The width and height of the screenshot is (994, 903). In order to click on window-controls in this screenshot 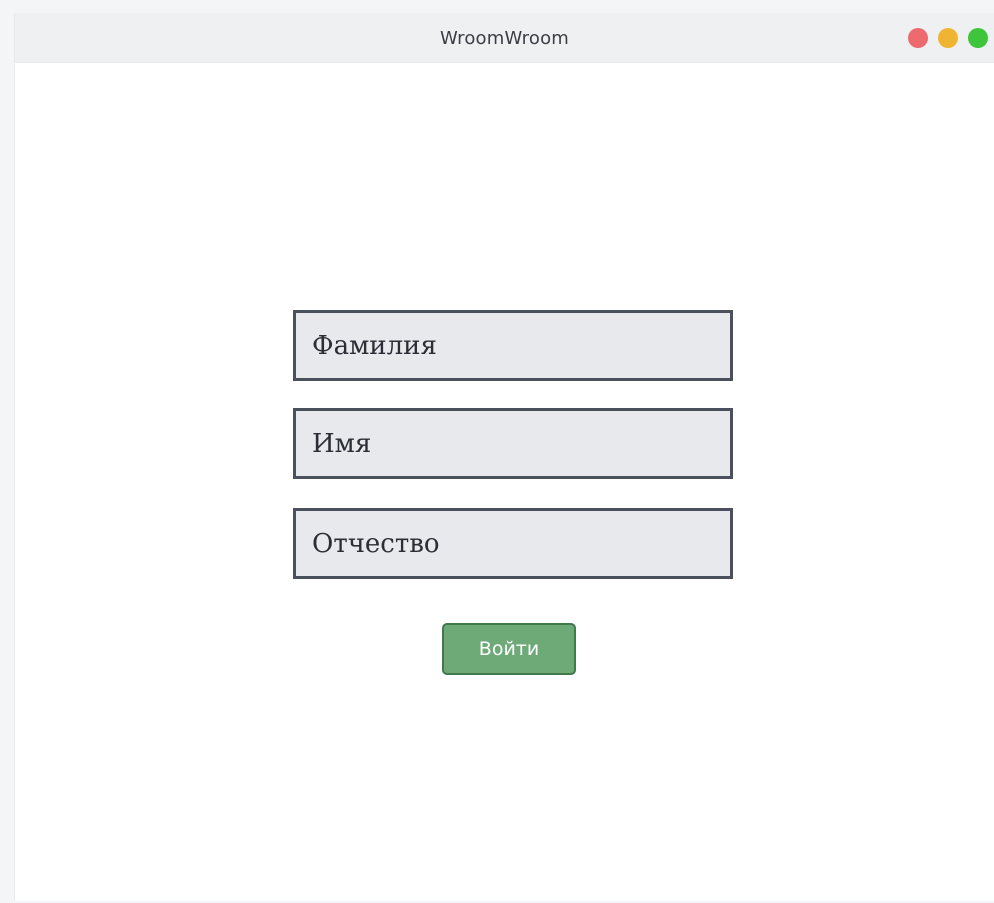, I will do `click(948, 38)`.